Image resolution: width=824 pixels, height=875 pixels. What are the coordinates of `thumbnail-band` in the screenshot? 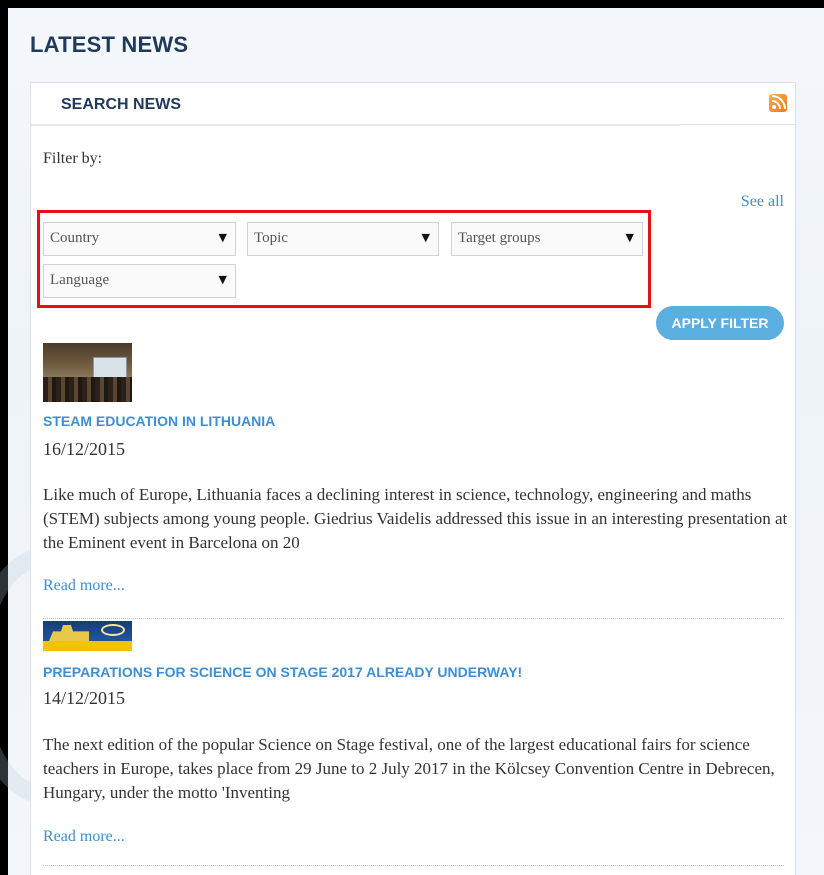 It's located at (87, 646).